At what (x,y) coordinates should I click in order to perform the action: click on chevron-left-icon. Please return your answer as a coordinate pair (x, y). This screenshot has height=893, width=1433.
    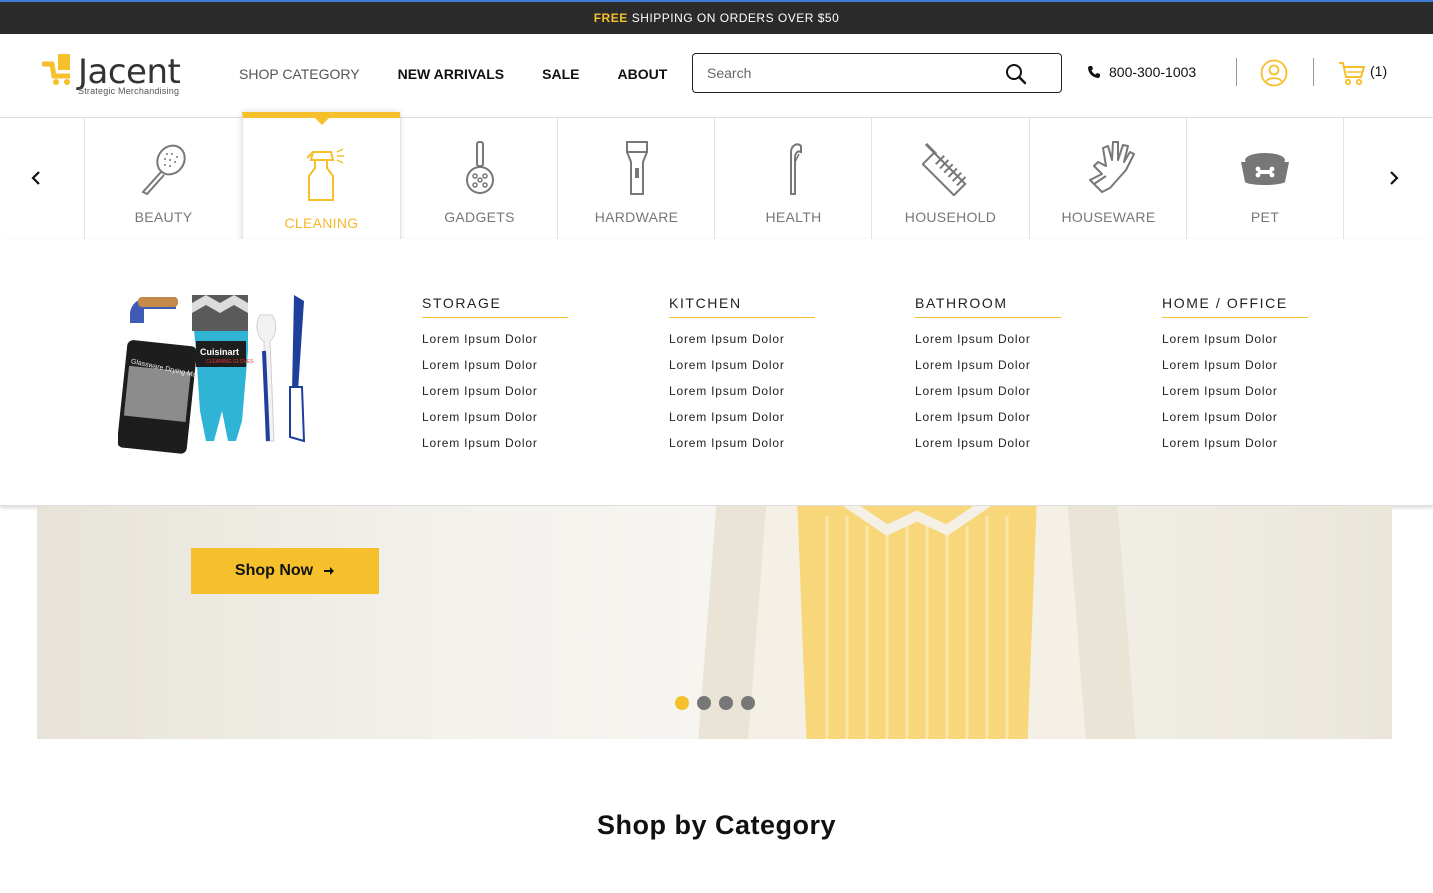
    Looking at the image, I should click on (36, 178).